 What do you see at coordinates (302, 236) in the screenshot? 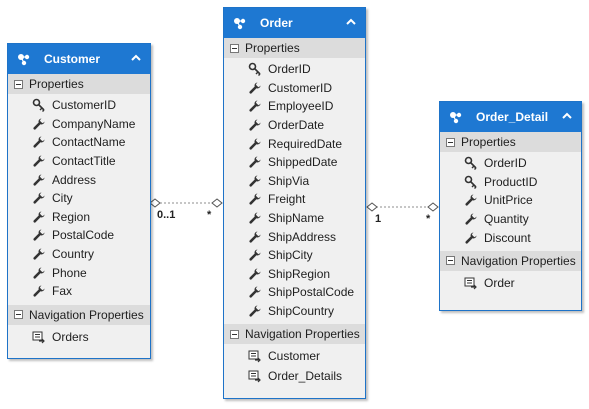
I see `property-name: ShipAddress` at bounding box center [302, 236].